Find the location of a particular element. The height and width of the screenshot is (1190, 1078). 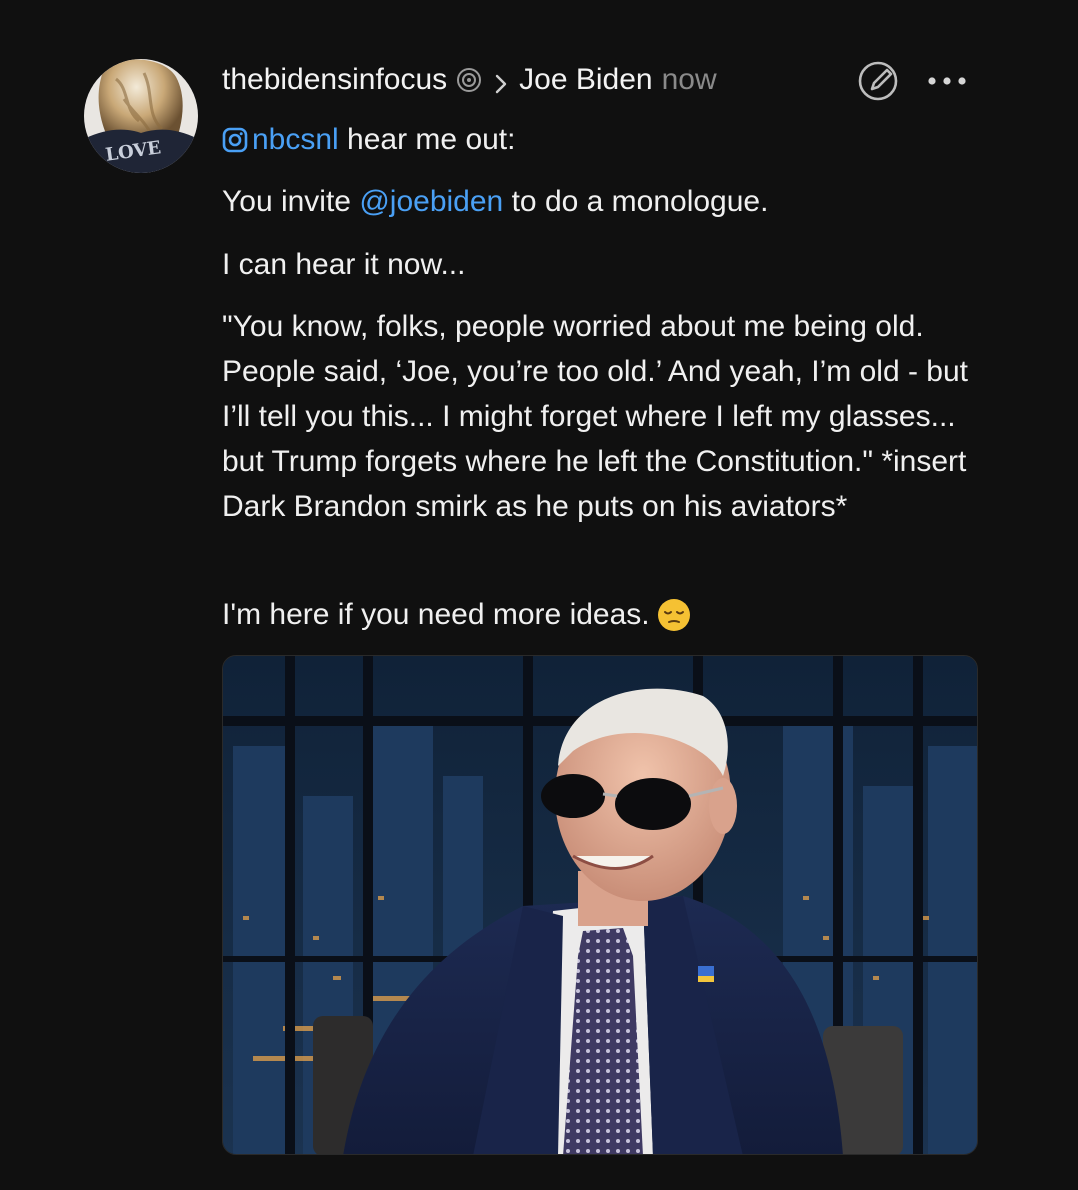

username: thebidensinfocus is located at coordinates (334, 80).